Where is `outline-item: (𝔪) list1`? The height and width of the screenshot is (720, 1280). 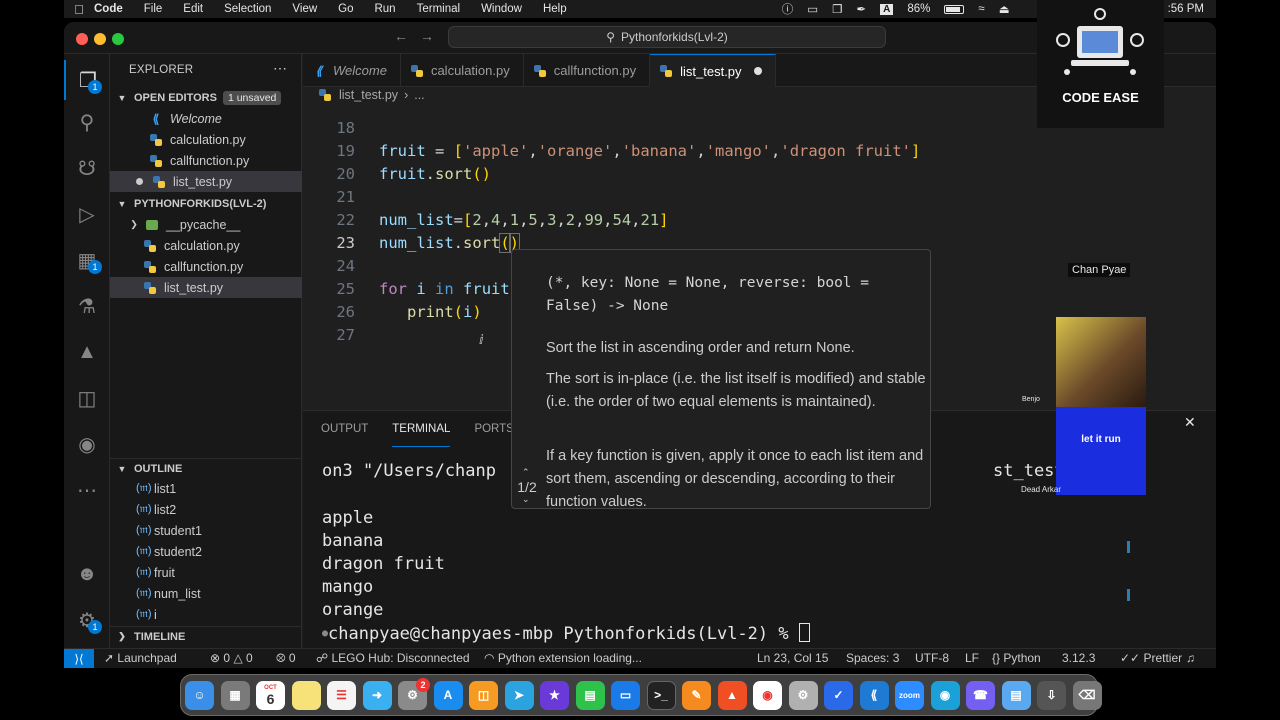
outline-item: (𝔪) list1 is located at coordinates (206, 488).